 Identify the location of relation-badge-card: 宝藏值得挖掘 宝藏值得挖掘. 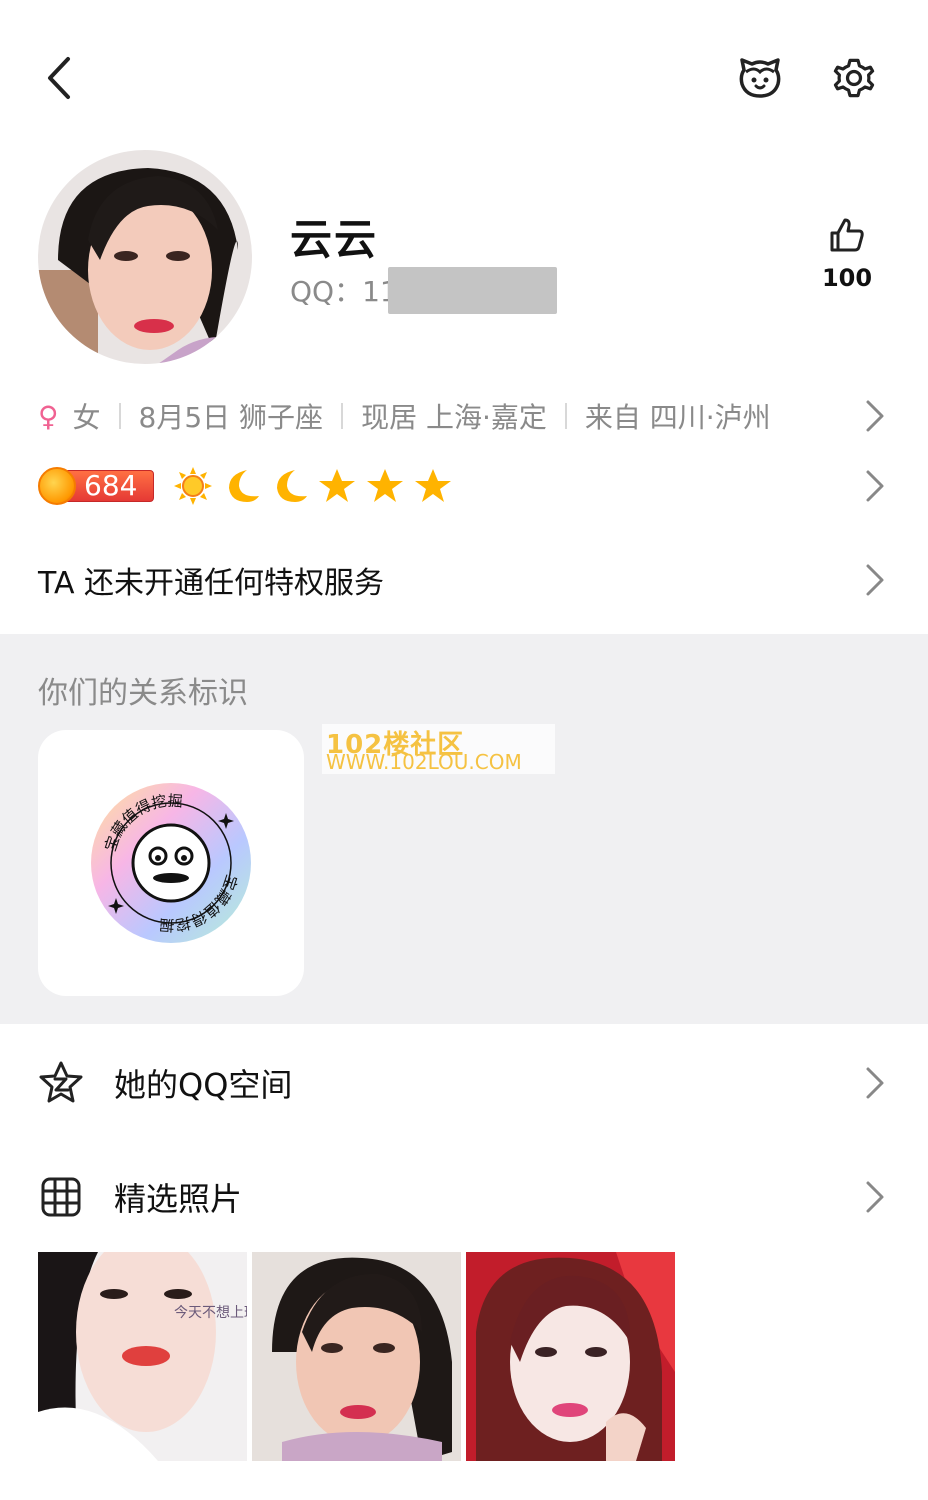
(171, 863).